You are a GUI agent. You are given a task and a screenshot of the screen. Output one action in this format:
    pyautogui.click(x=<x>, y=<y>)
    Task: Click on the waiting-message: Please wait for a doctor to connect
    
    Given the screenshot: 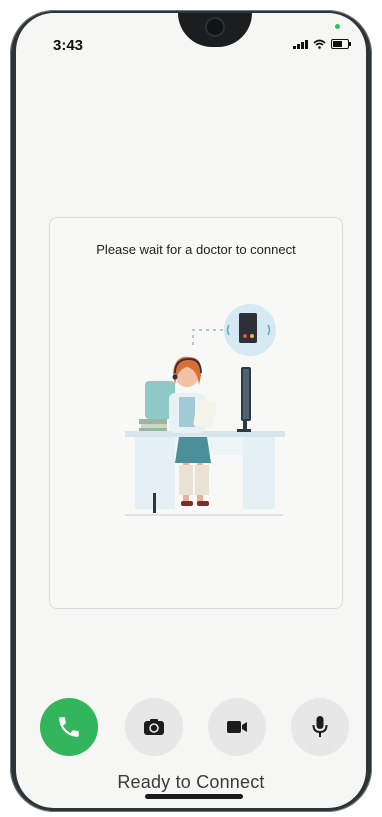 What is the action you would take?
    pyautogui.click(x=196, y=249)
    